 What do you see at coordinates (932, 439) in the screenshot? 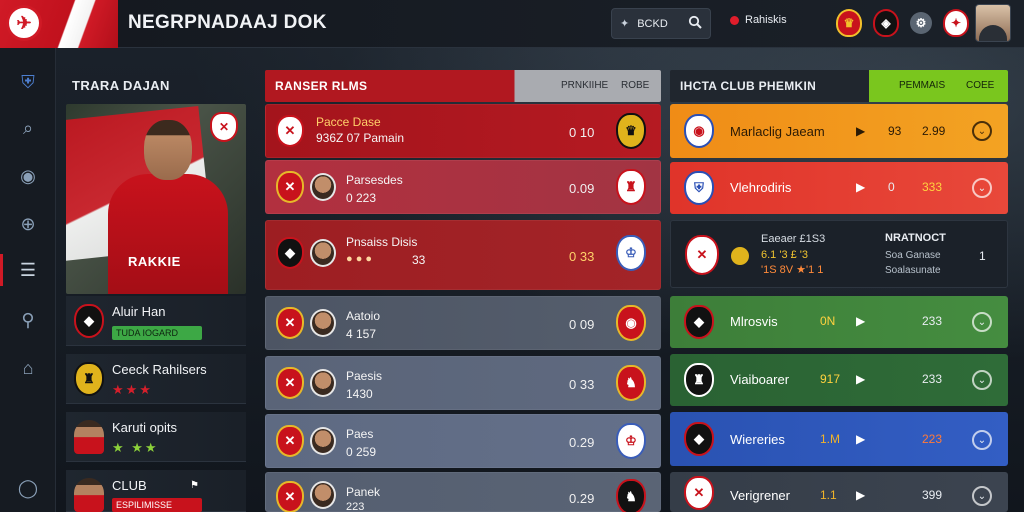
I see `club-stat: 223` at bounding box center [932, 439].